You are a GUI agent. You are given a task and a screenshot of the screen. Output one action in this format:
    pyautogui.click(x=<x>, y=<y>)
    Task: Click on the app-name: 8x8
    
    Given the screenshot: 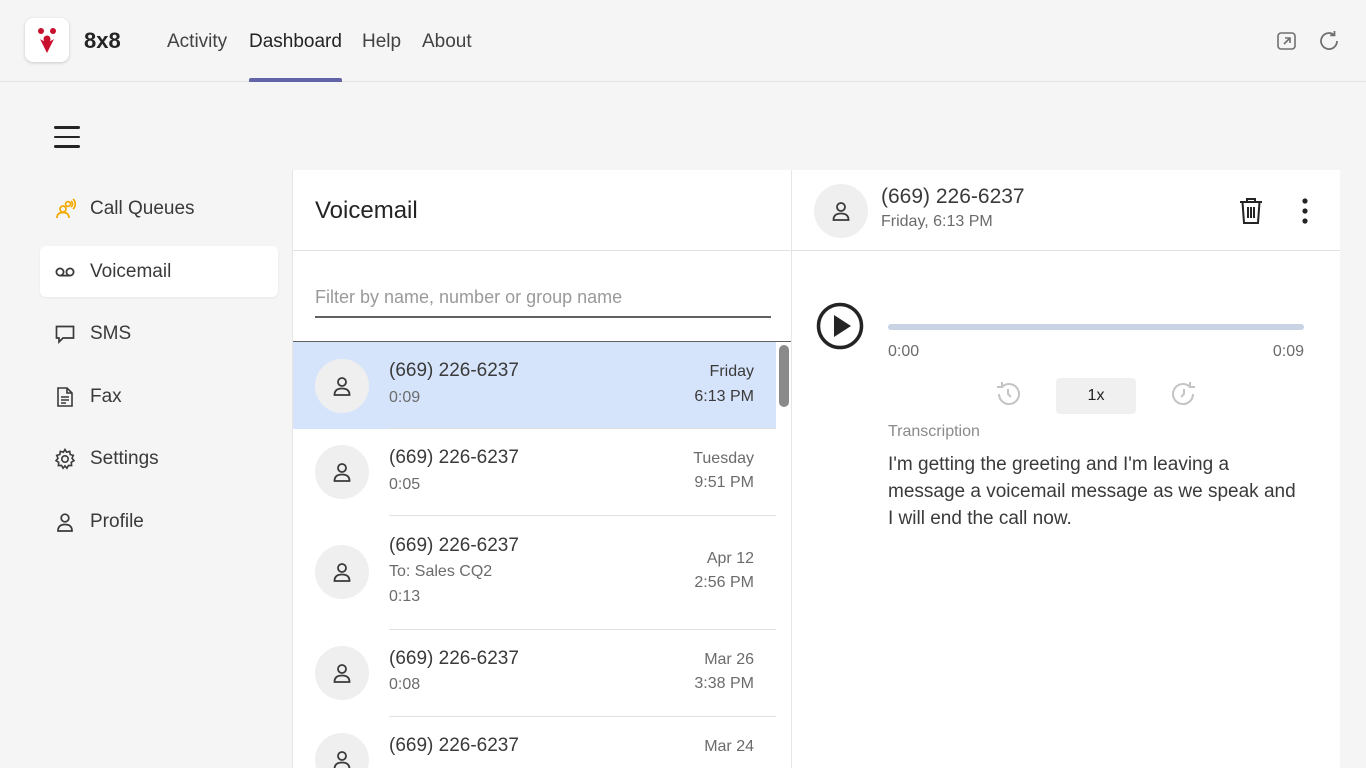 What is the action you would take?
    pyautogui.click(x=102, y=40)
    